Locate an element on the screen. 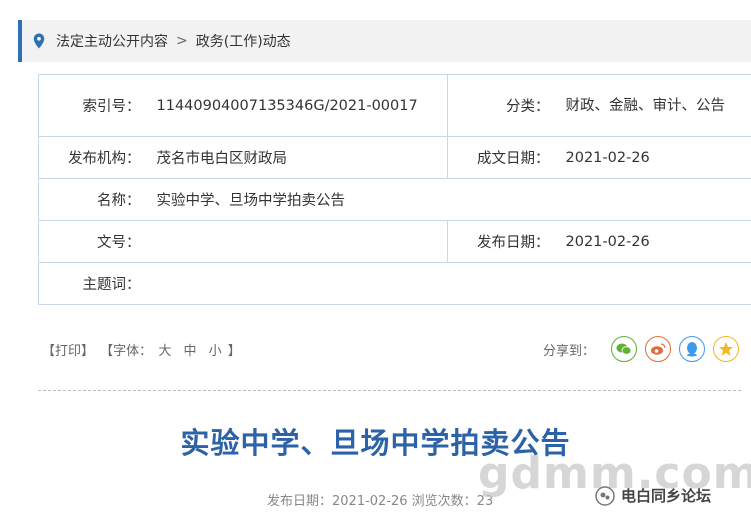  weibo-share-button is located at coordinates (658, 349).